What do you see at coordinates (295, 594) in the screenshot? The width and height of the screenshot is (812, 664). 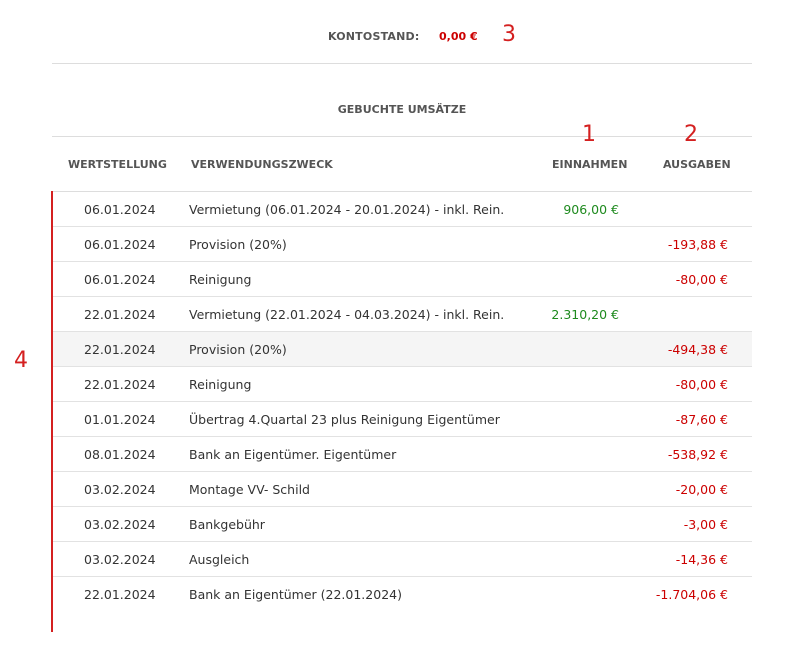 I see `cell-purpose: Bank an Eigentümer (22.01.2024)` at bounding box center [295, 594].